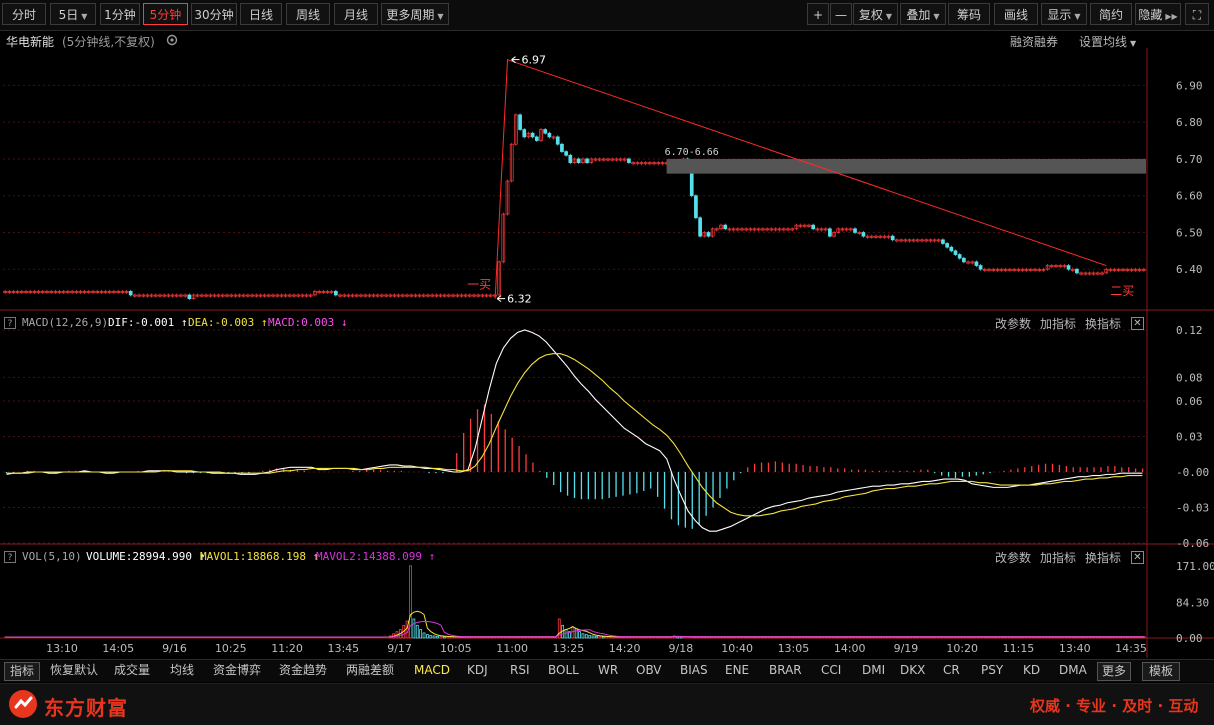  What do you see at coordinates (785, 670) in the screenshot?
I see `indicator-tab: BRAR` at bounding box center [785, 670].